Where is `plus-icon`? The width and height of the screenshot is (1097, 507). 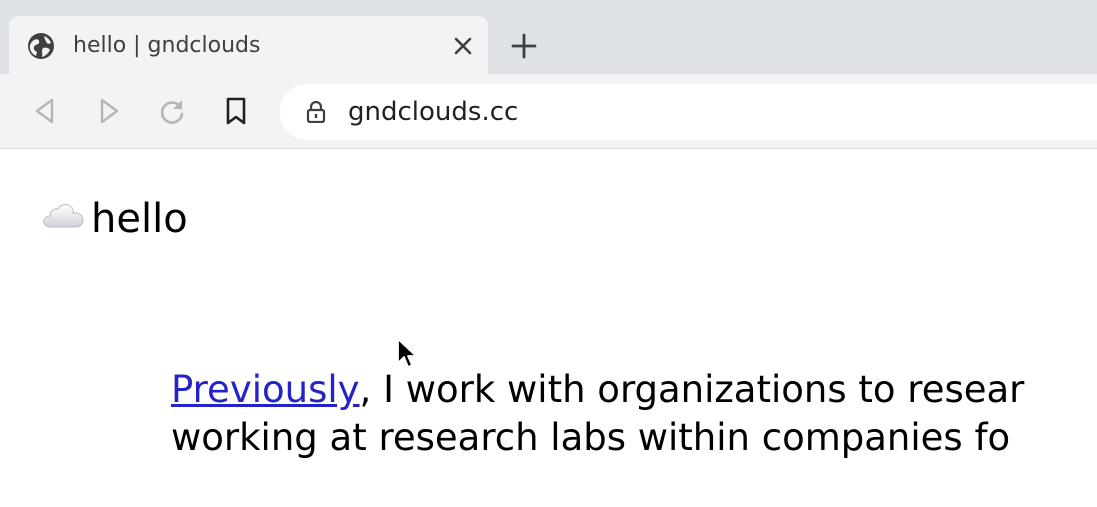 plus-icon is located at coordinates (524, 46).